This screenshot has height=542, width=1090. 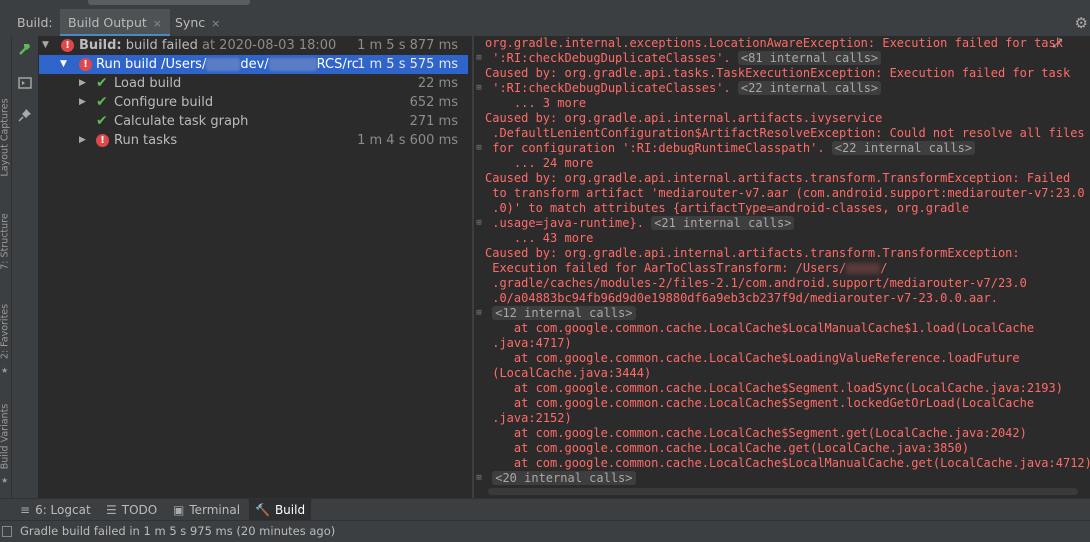 I want to click on tree-item-time: 271 ms, so click(x=433, y=121).